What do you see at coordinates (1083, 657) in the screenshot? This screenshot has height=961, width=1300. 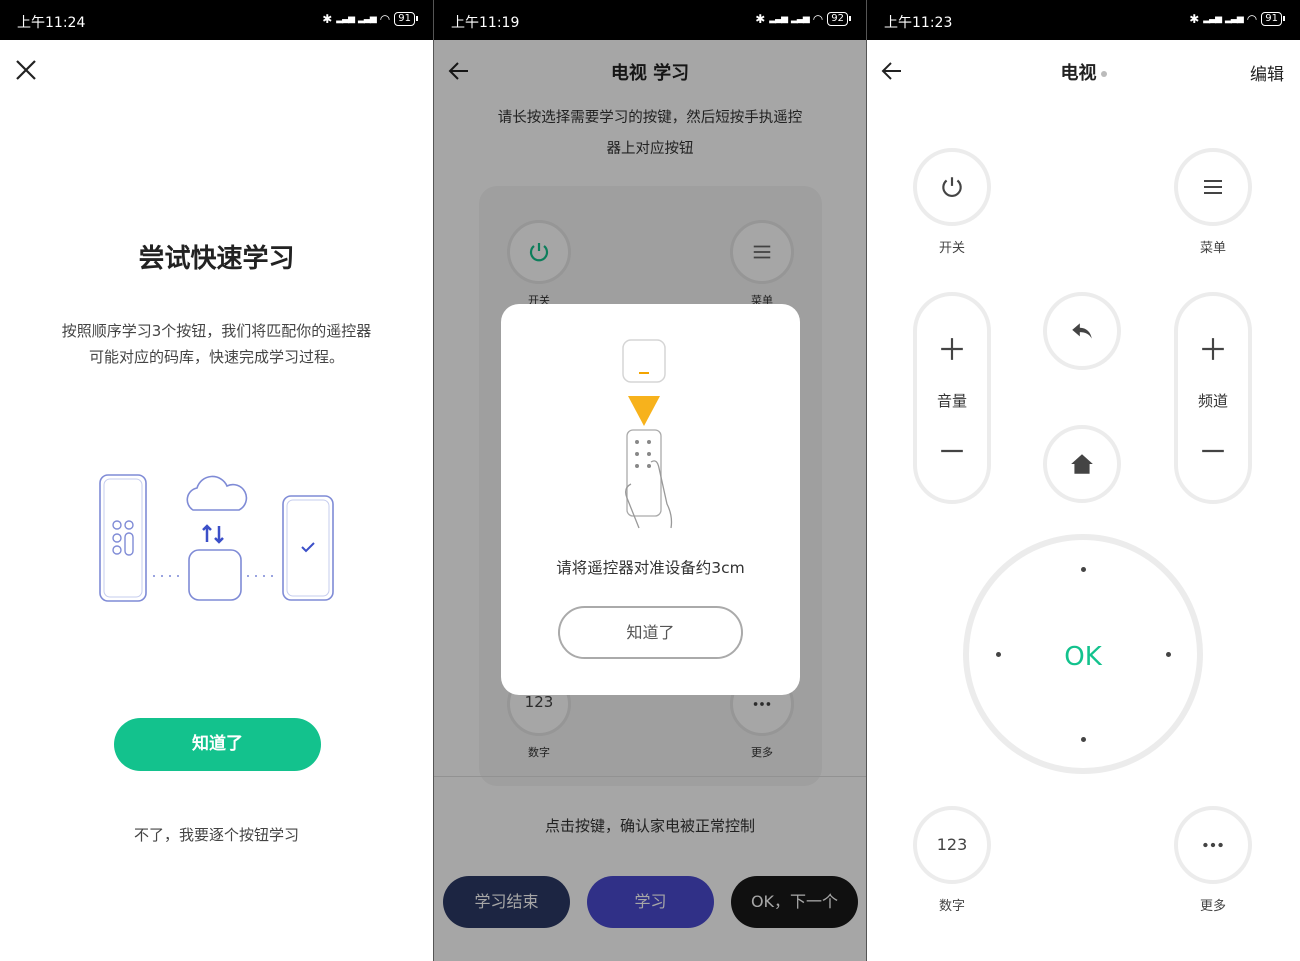 I see `ok-button: OK` at bounding box center [1083, 657].